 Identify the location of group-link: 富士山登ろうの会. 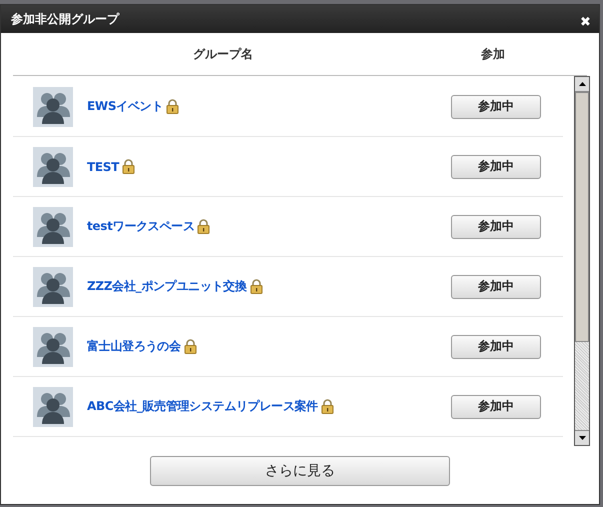
(134, 346).